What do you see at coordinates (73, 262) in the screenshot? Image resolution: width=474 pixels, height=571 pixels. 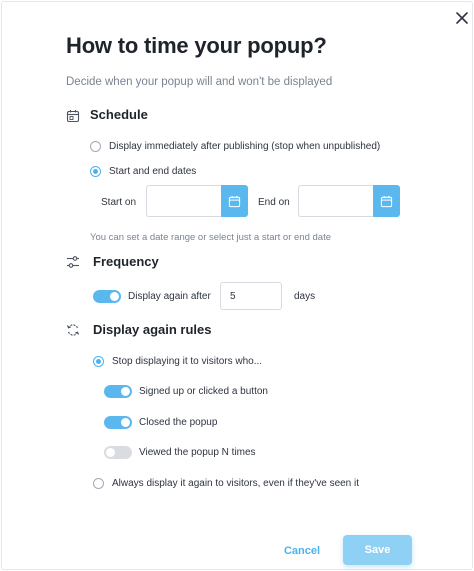 I see `sliders-icon` at bounding box center [73, 262].